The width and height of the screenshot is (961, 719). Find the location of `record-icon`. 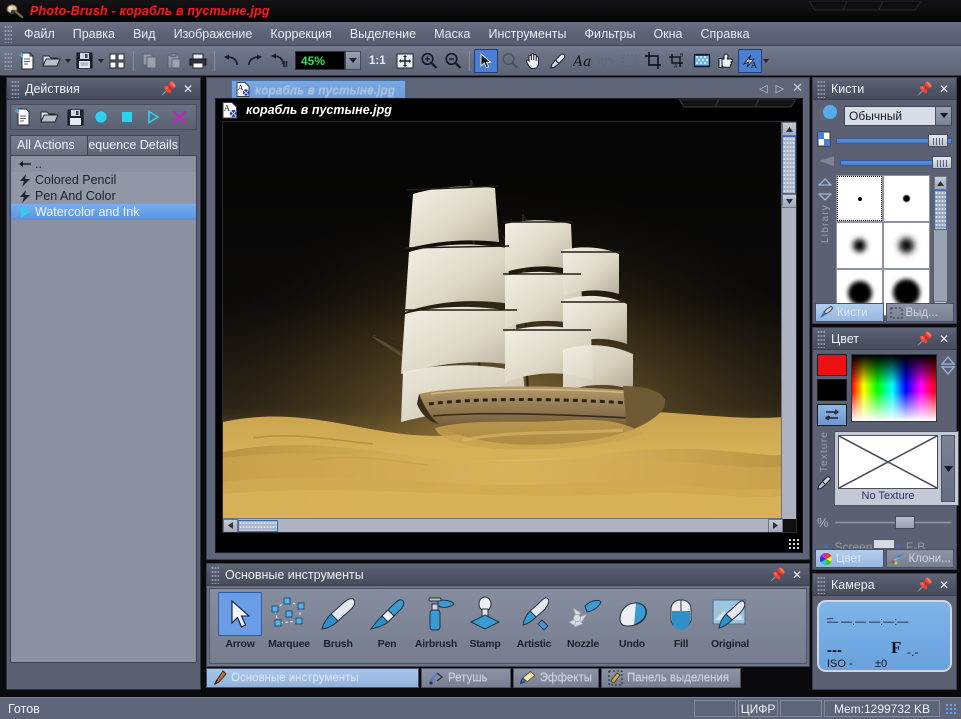

record-icon is located at coordinates (101, 117).